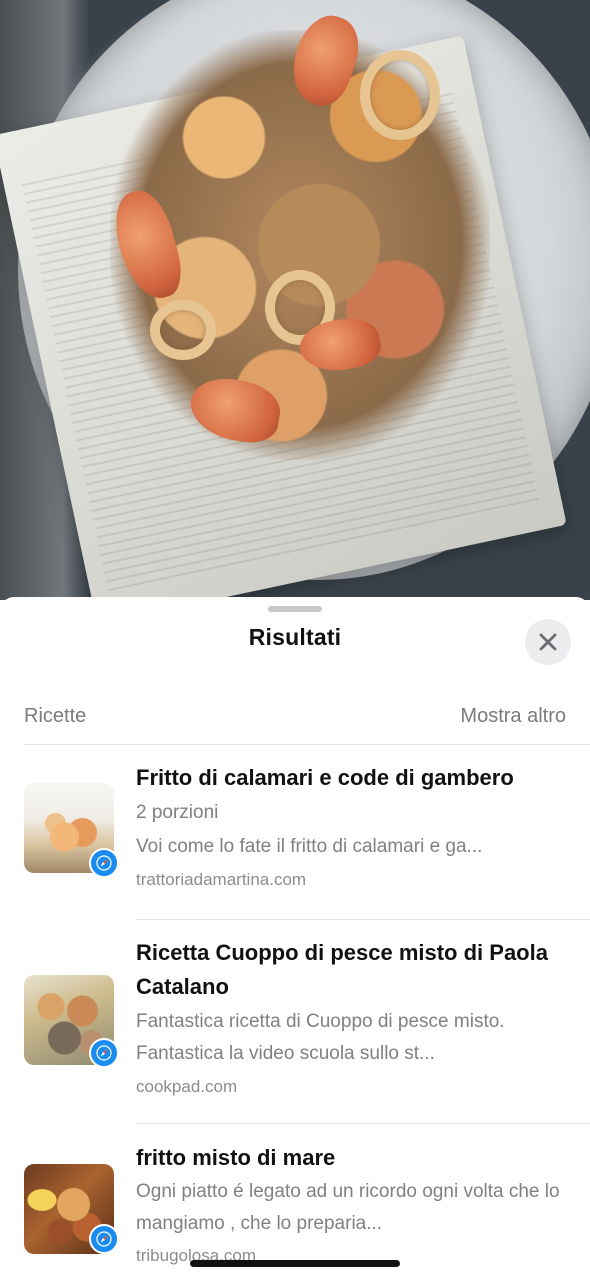 This screenshot has width=590, height=1280. I want to click on result-title: Fritto di calamari e code di gambero, so click(325, 777).